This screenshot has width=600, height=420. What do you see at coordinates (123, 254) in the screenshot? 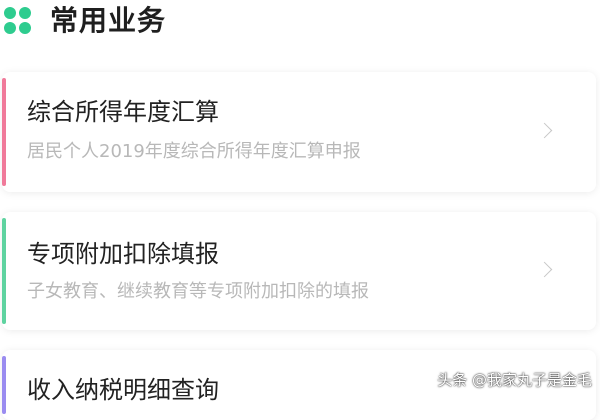
I see `card-title: 专项附加扣除填报` at bounding box center [123, 254].